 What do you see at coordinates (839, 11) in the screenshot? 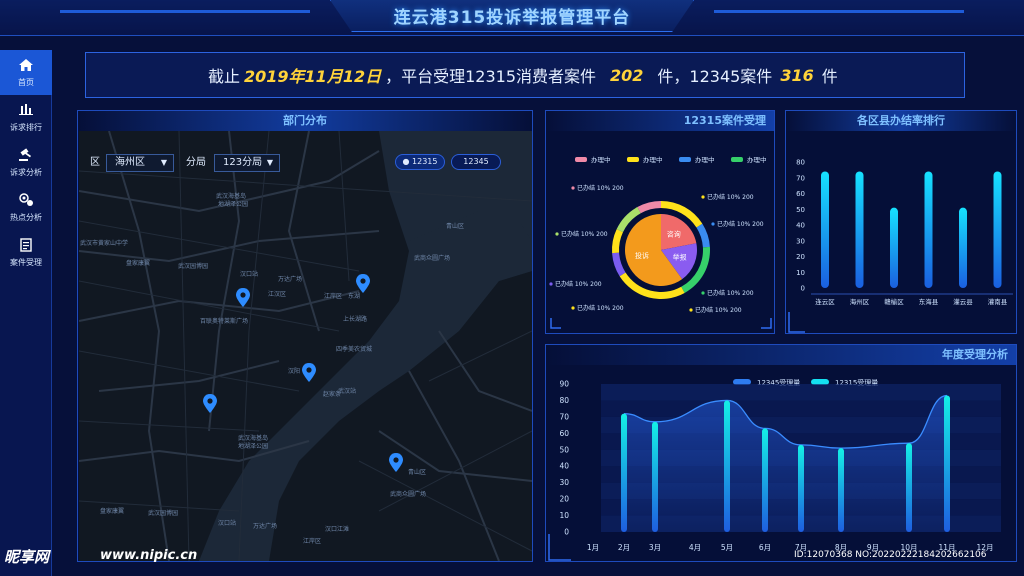
I see `header-deco-right` at bounding box center [839, 11].